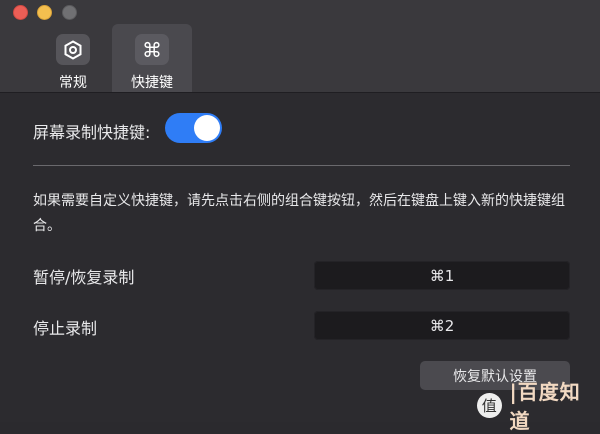 This screenshot has height=434, width=600. I want to click on hexagon-gear-shape, so click(73, 50).